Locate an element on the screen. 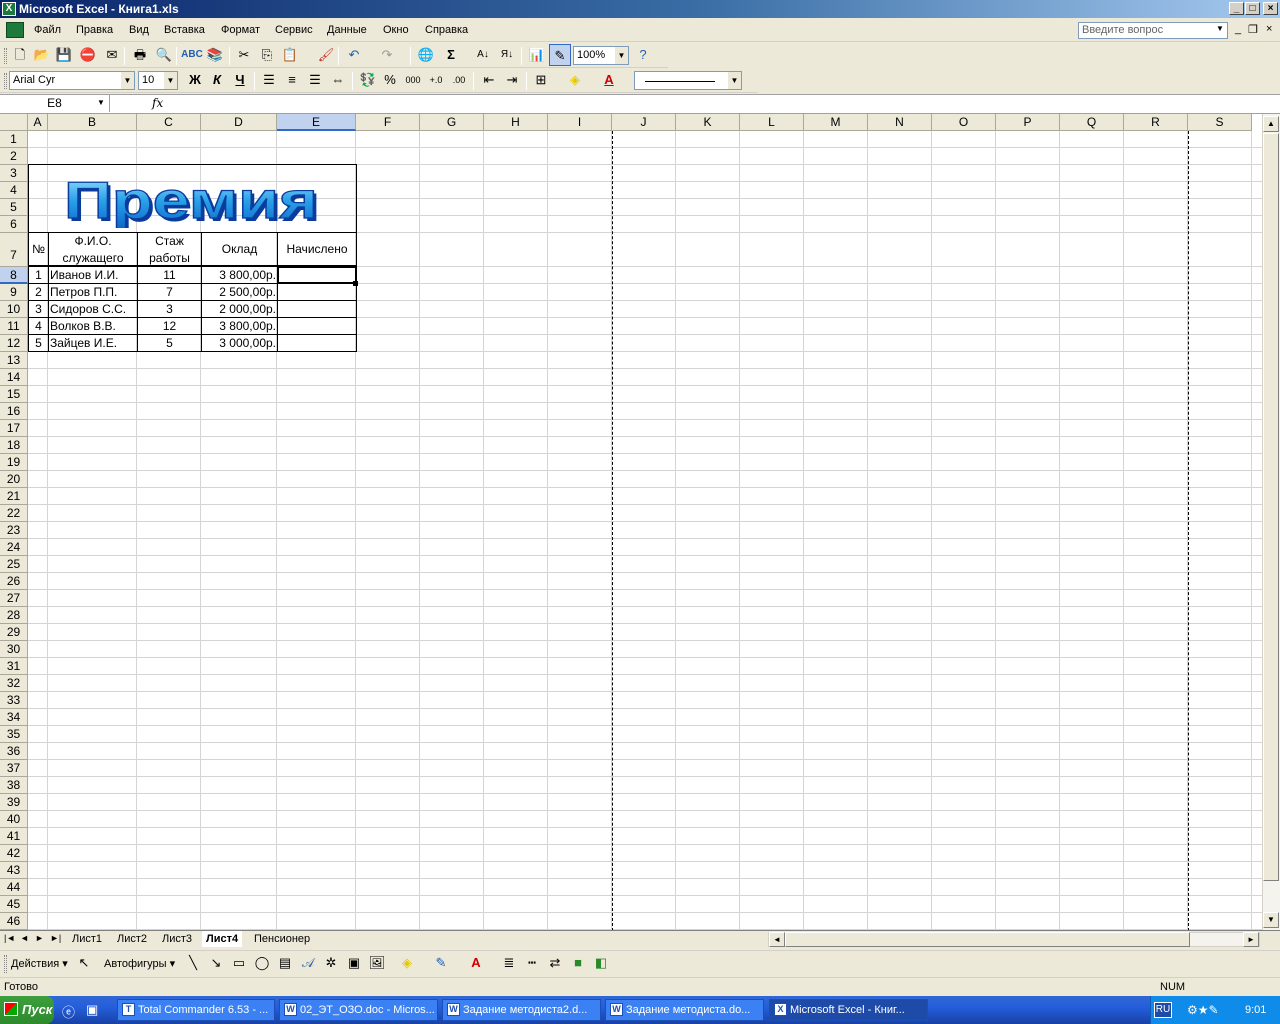 Image resolution: width=1280 pixels, height=1024 pixels. name-box-dropdown-icon: ▼ is located at coordinates (101, 102).